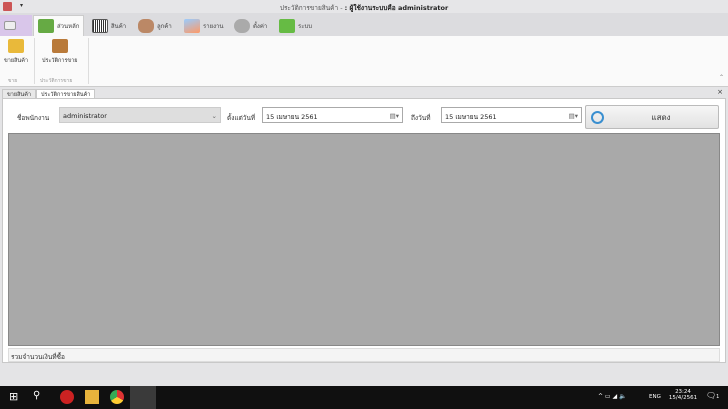 The image size is (728, 409). I want to click on tab-main: ส่วนหลัก, so click(59, 25).